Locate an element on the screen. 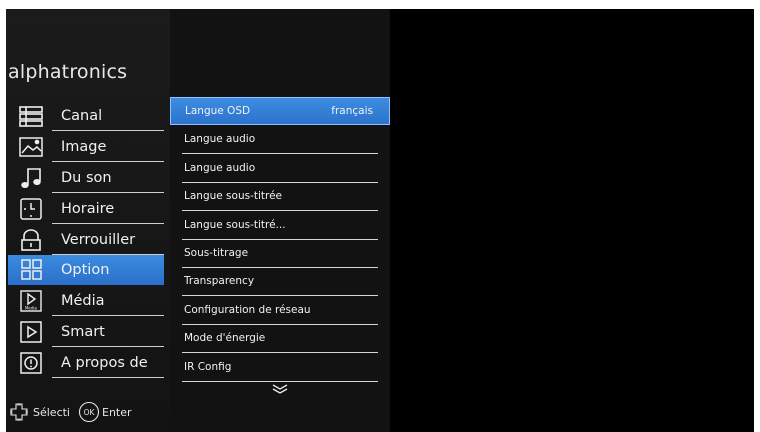 The height and width of the screenshot is (432, 760). dpad-icon is located at coordinates (19, 412).